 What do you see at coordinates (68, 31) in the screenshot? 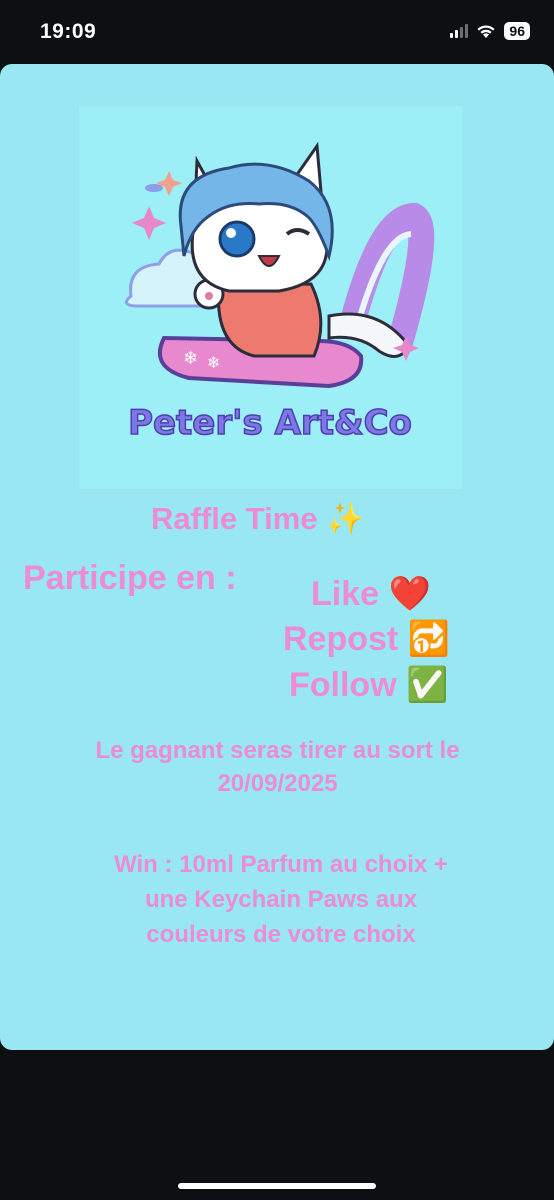
I see `status-time: 19:09` at bounding box center [68, 31].